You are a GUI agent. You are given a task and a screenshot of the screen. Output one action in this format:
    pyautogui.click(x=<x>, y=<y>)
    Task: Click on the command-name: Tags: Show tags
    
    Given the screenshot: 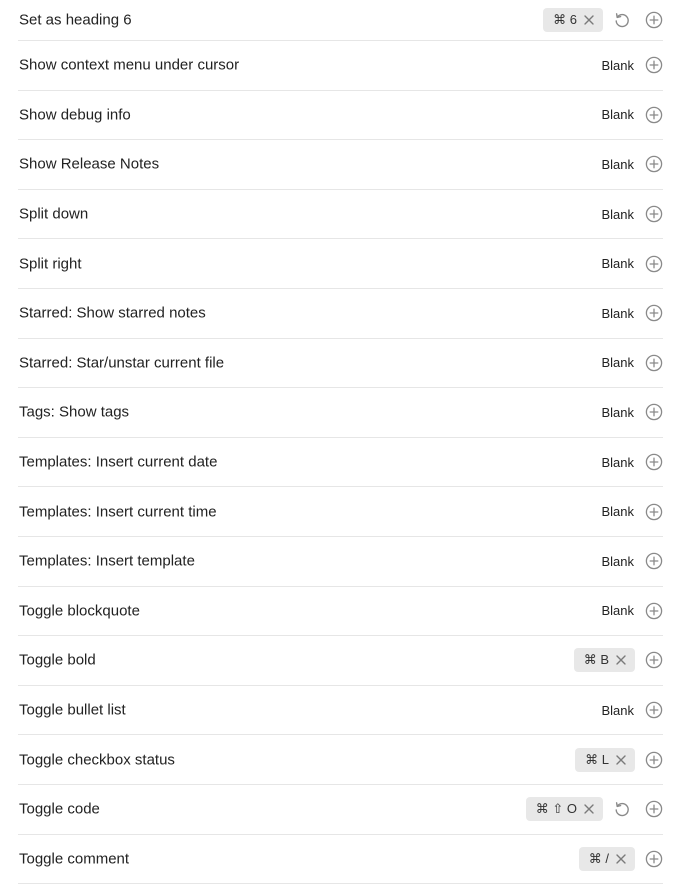 What is the action you would take?
    pyautogui.click(x=74, y=412)
    